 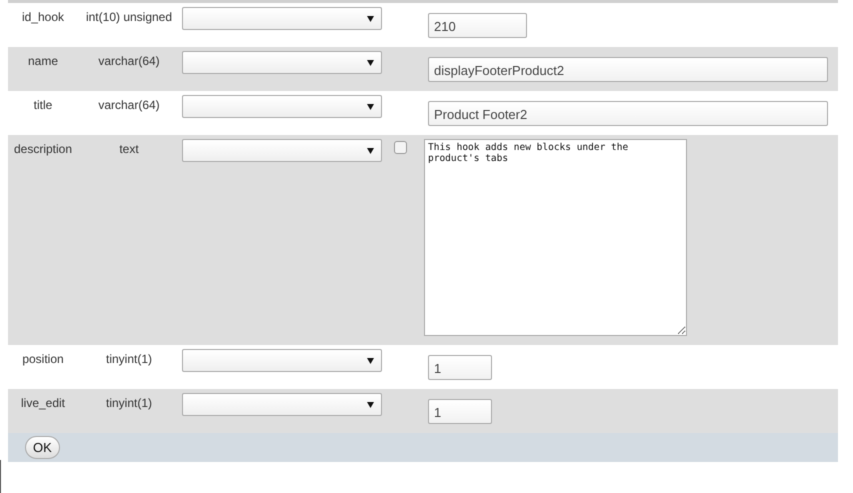 I want to click on null-checkbox, so click(x=400, y=147).